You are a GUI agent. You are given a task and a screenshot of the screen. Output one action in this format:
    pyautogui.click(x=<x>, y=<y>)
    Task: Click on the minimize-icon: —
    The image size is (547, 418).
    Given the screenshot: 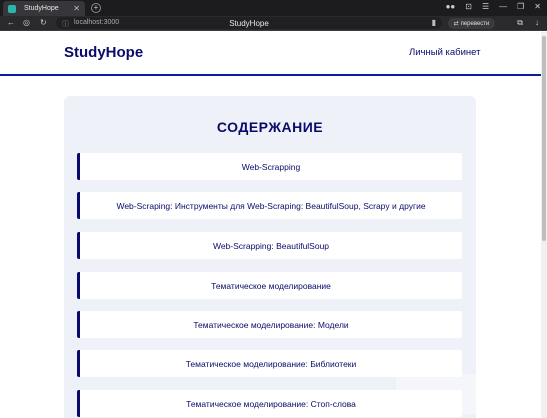 What is the action you would take?
    pyautogui.click(x=503, y=7)
    